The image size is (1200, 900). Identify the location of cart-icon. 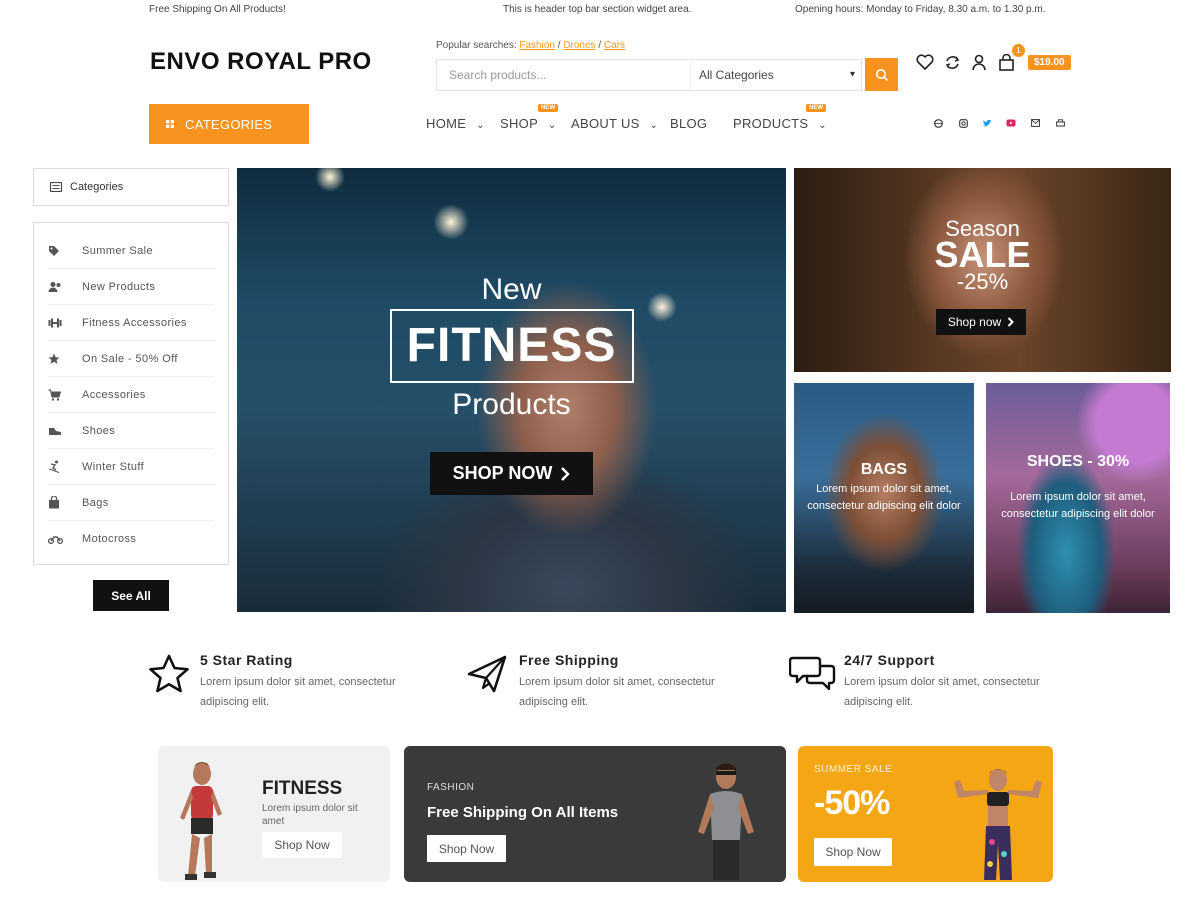
(65, 395).